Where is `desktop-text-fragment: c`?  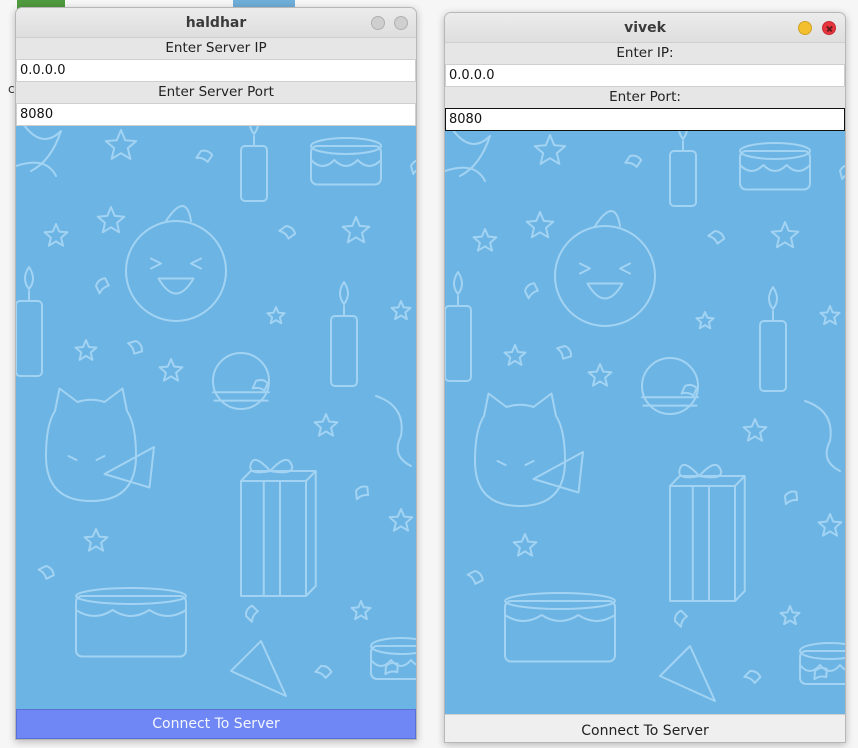
desktop-text-fragment: c is located at coordinates (11, 89).